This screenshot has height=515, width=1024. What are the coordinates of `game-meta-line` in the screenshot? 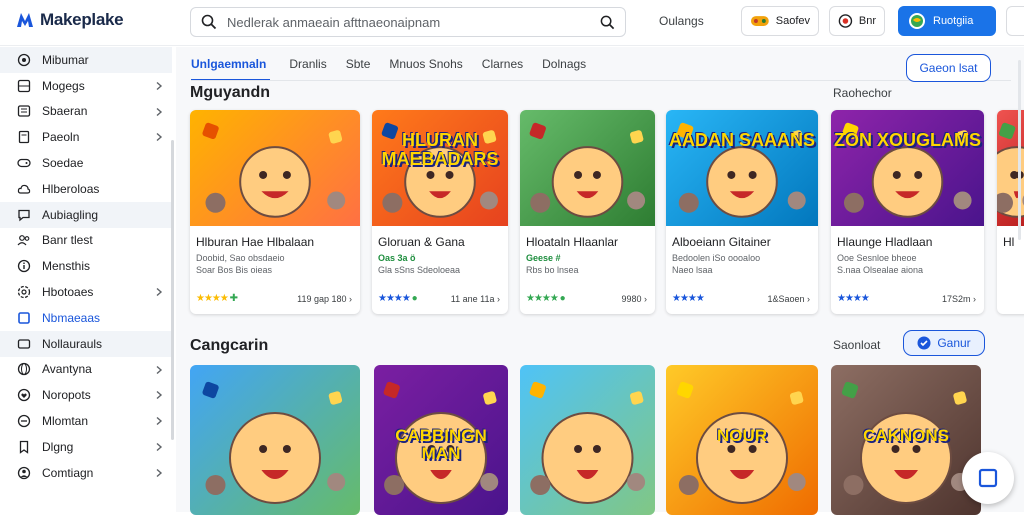 It's located at (1010, 254).